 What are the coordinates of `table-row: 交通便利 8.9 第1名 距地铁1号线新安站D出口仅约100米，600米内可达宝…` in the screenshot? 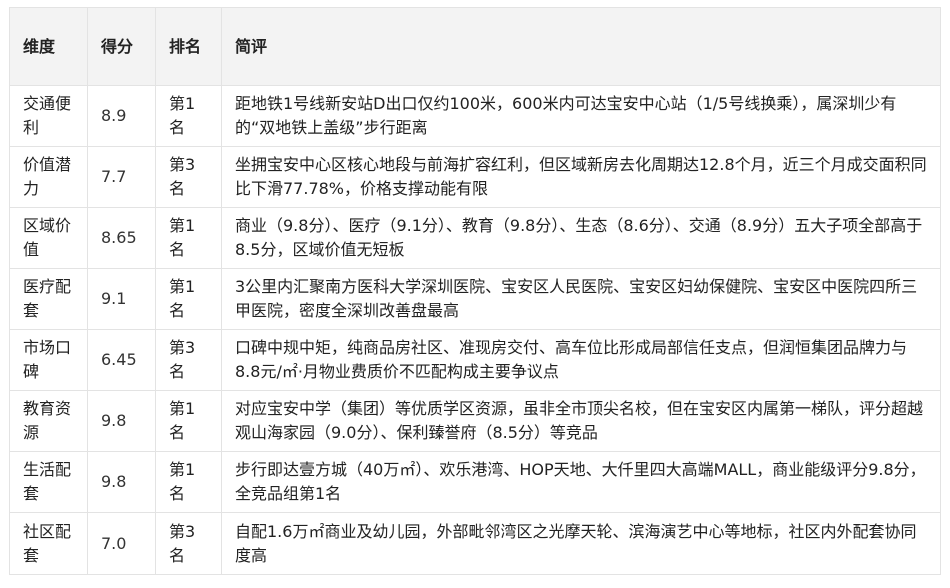 It's located at (475, 116).